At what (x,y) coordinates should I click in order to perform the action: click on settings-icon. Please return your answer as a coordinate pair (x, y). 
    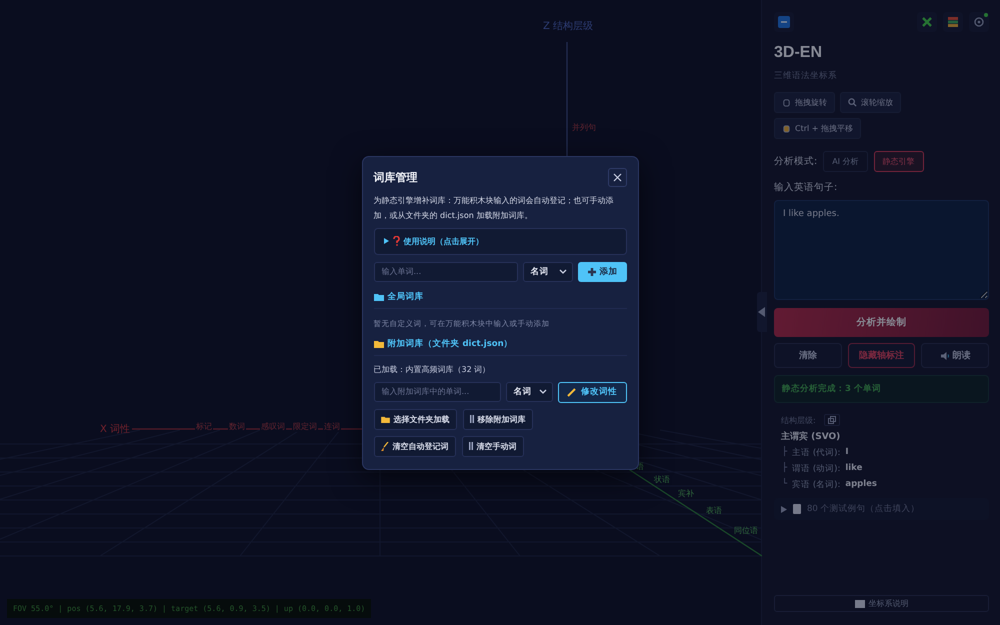
    Looking at the image, I should click on (979, 22).